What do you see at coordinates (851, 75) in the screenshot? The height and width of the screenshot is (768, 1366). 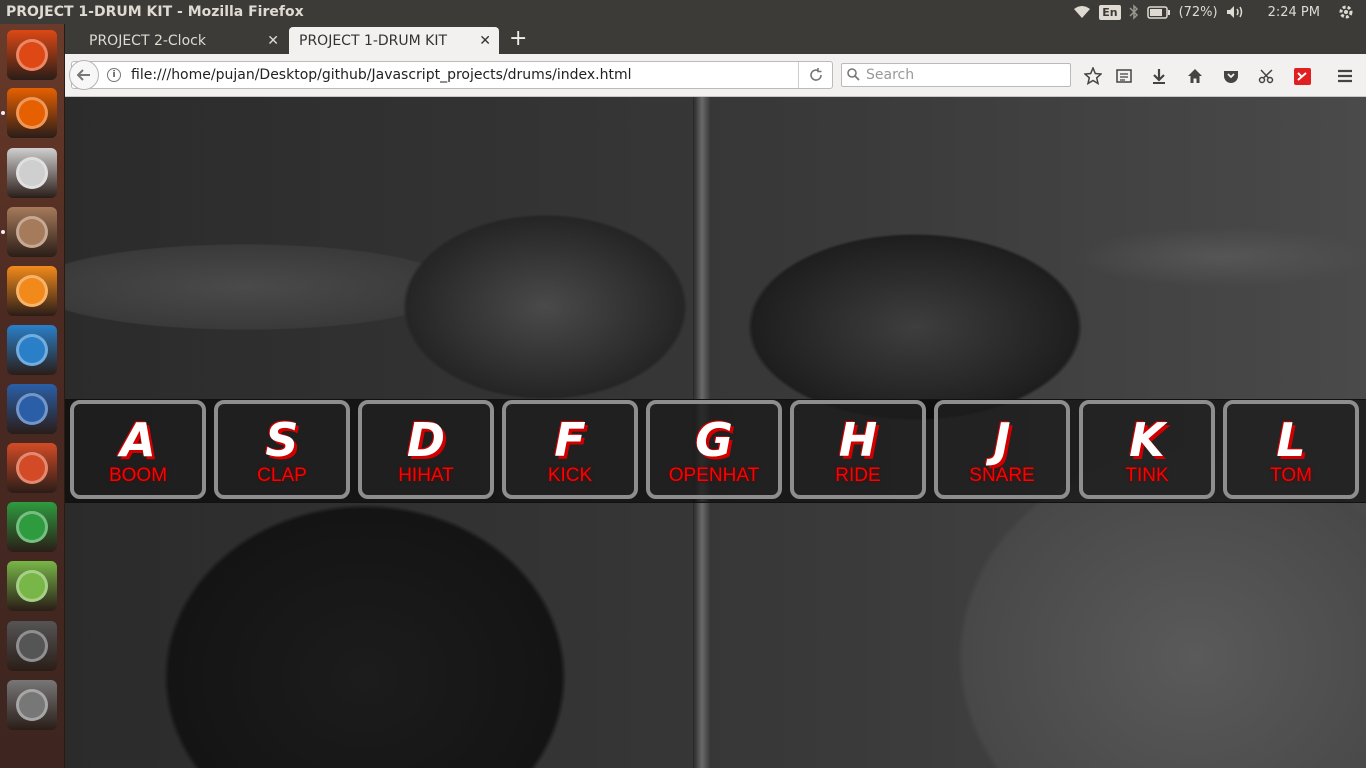 I see `search-icon` at bounding box center [851, 75].